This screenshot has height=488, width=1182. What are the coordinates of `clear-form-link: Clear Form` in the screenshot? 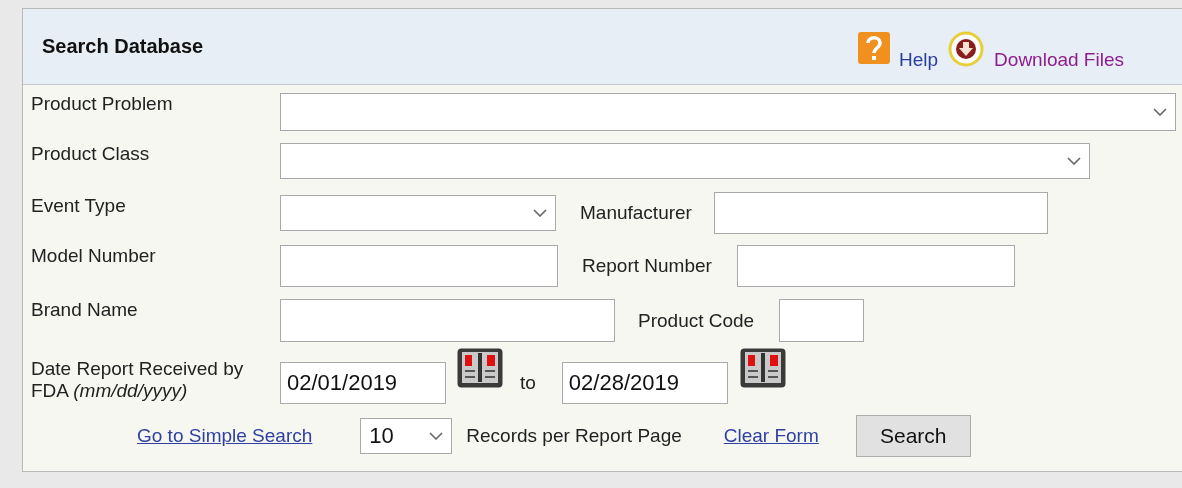 It's located at (771, 436).